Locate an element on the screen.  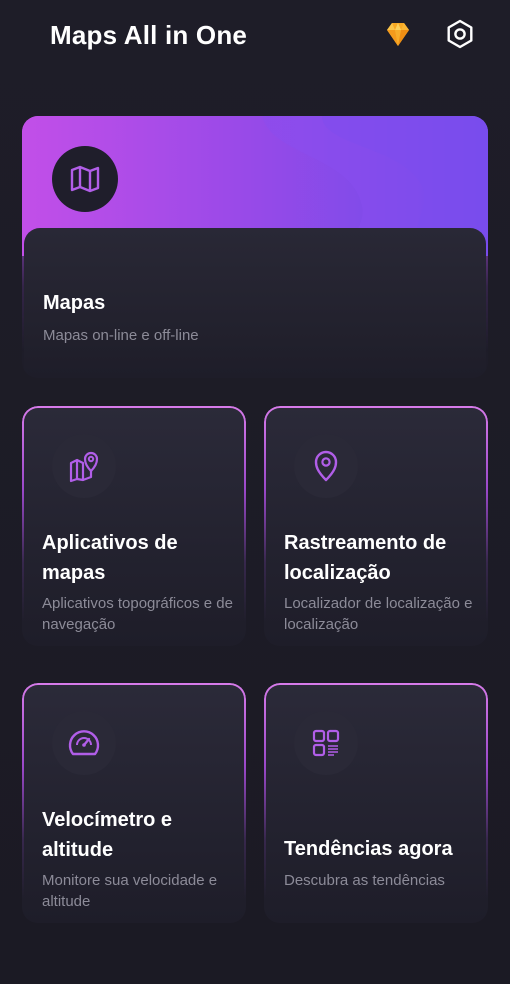
card-title: Mapas is located at coordinates (74, 303).